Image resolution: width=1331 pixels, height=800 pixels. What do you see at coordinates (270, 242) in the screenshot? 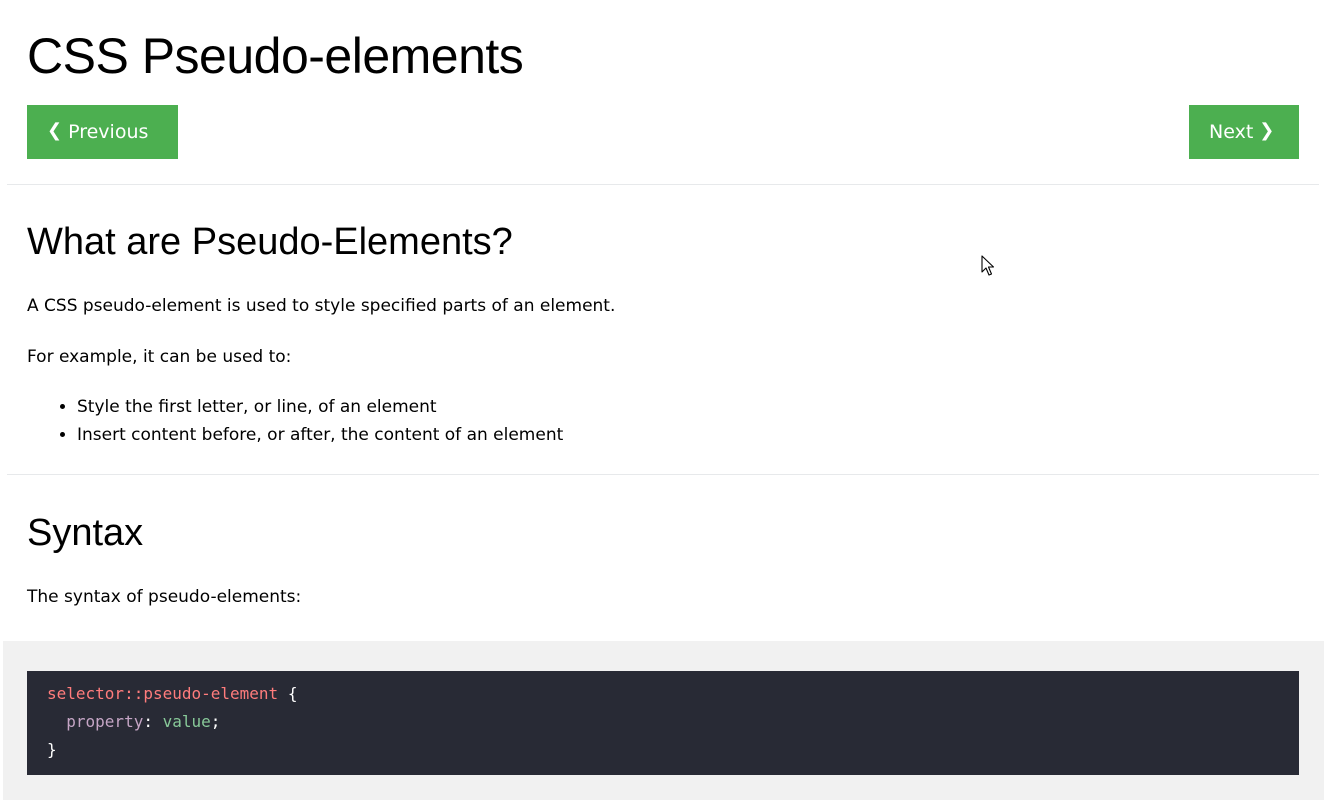
I see `section-heading-intro: What are Pseudo-Elements?` at bounding box center [270, 242].